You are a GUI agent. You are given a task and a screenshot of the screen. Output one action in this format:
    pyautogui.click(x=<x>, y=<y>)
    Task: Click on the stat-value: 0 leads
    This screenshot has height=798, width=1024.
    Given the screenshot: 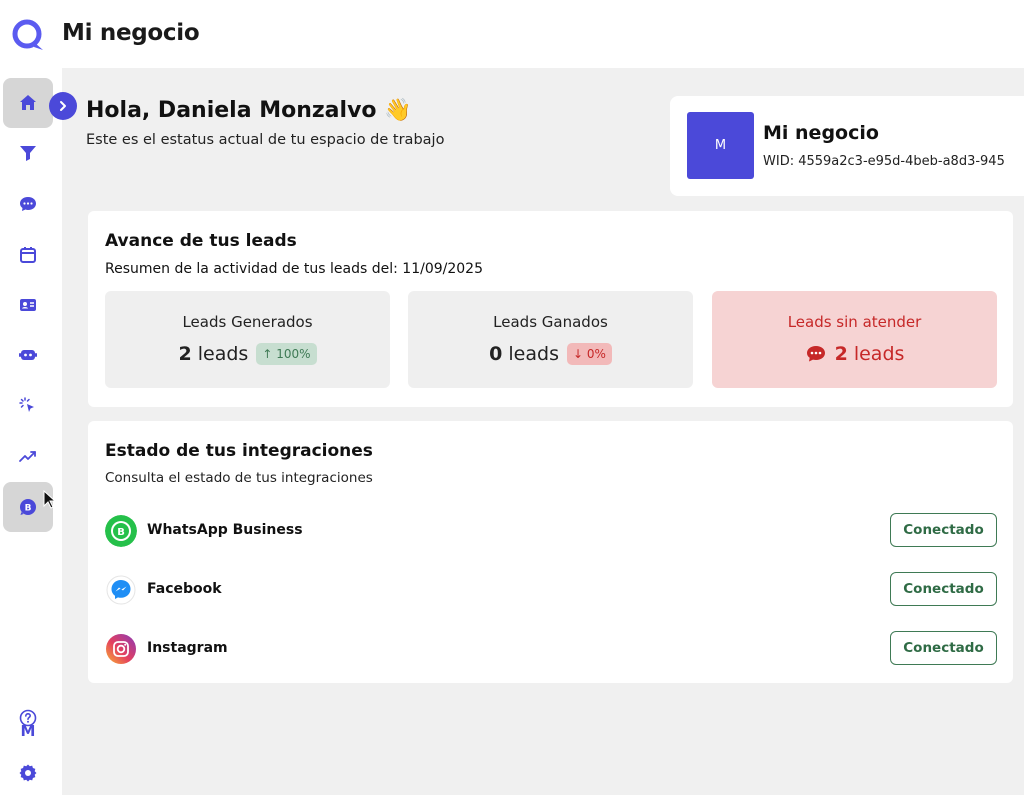 What is the action you would take?
    pyautogui.click(x=524, y=354)
    